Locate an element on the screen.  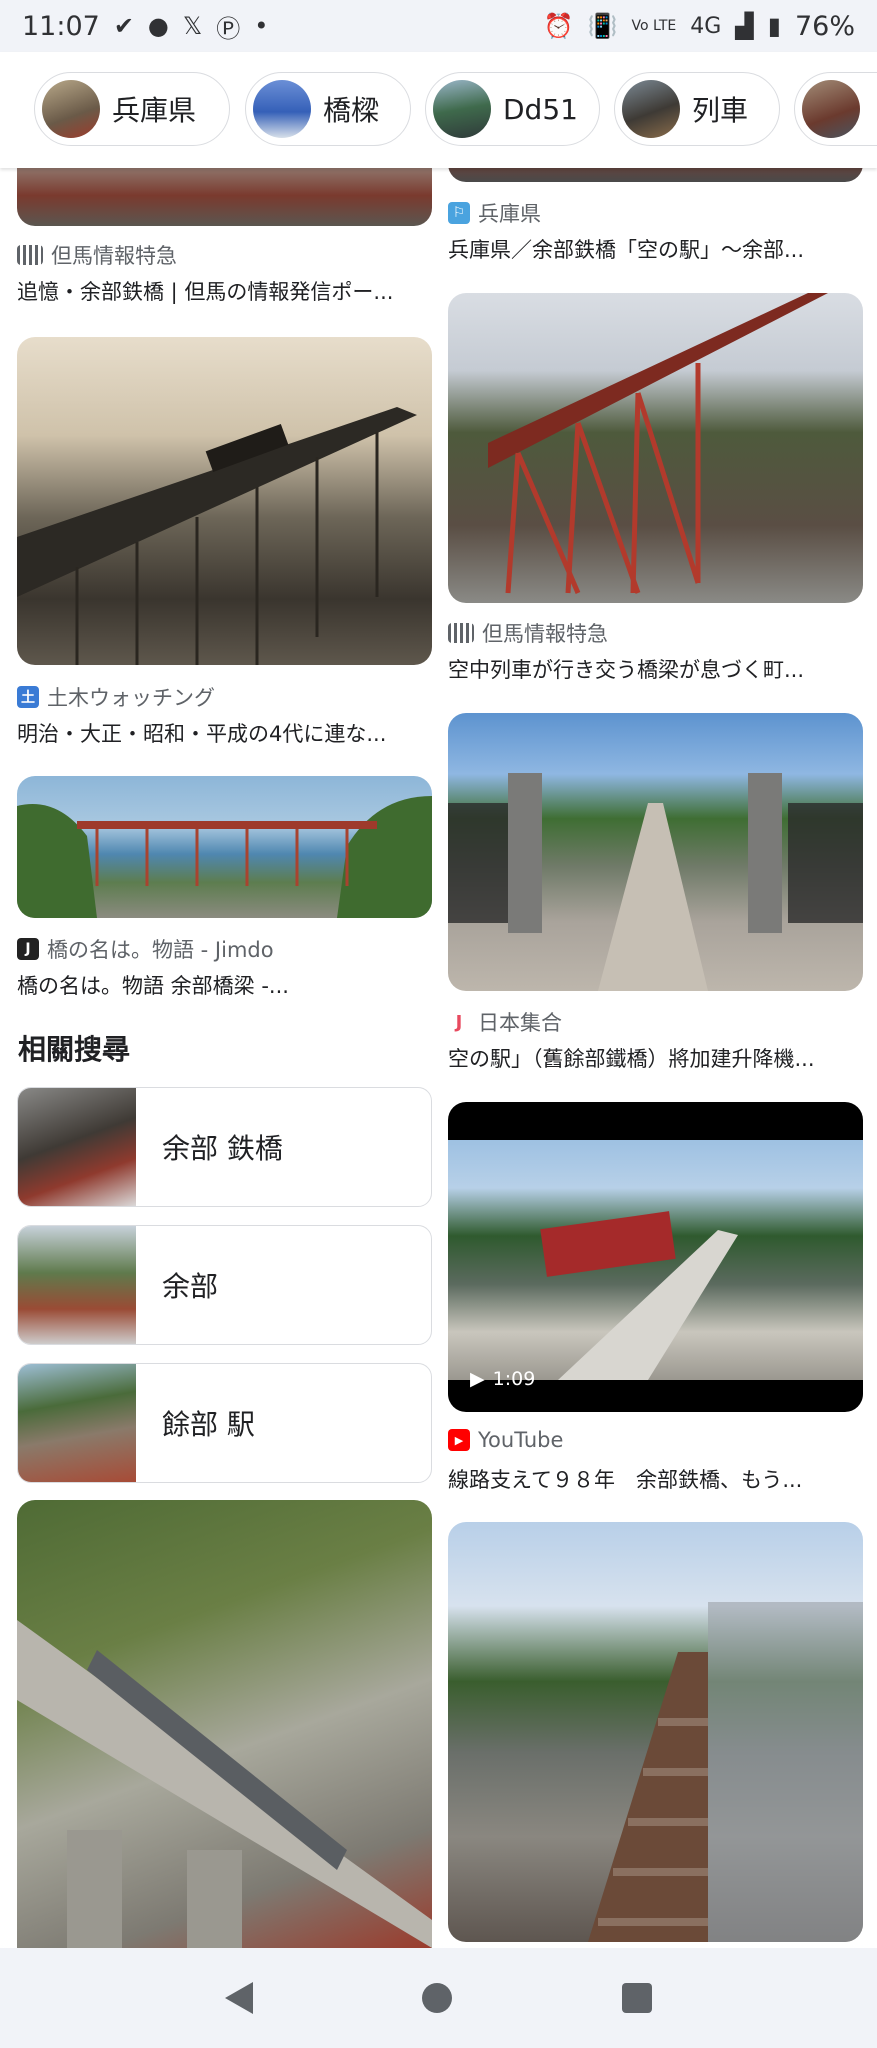
old-bridge-tracks-photo is located at coordinates (725, 1772).